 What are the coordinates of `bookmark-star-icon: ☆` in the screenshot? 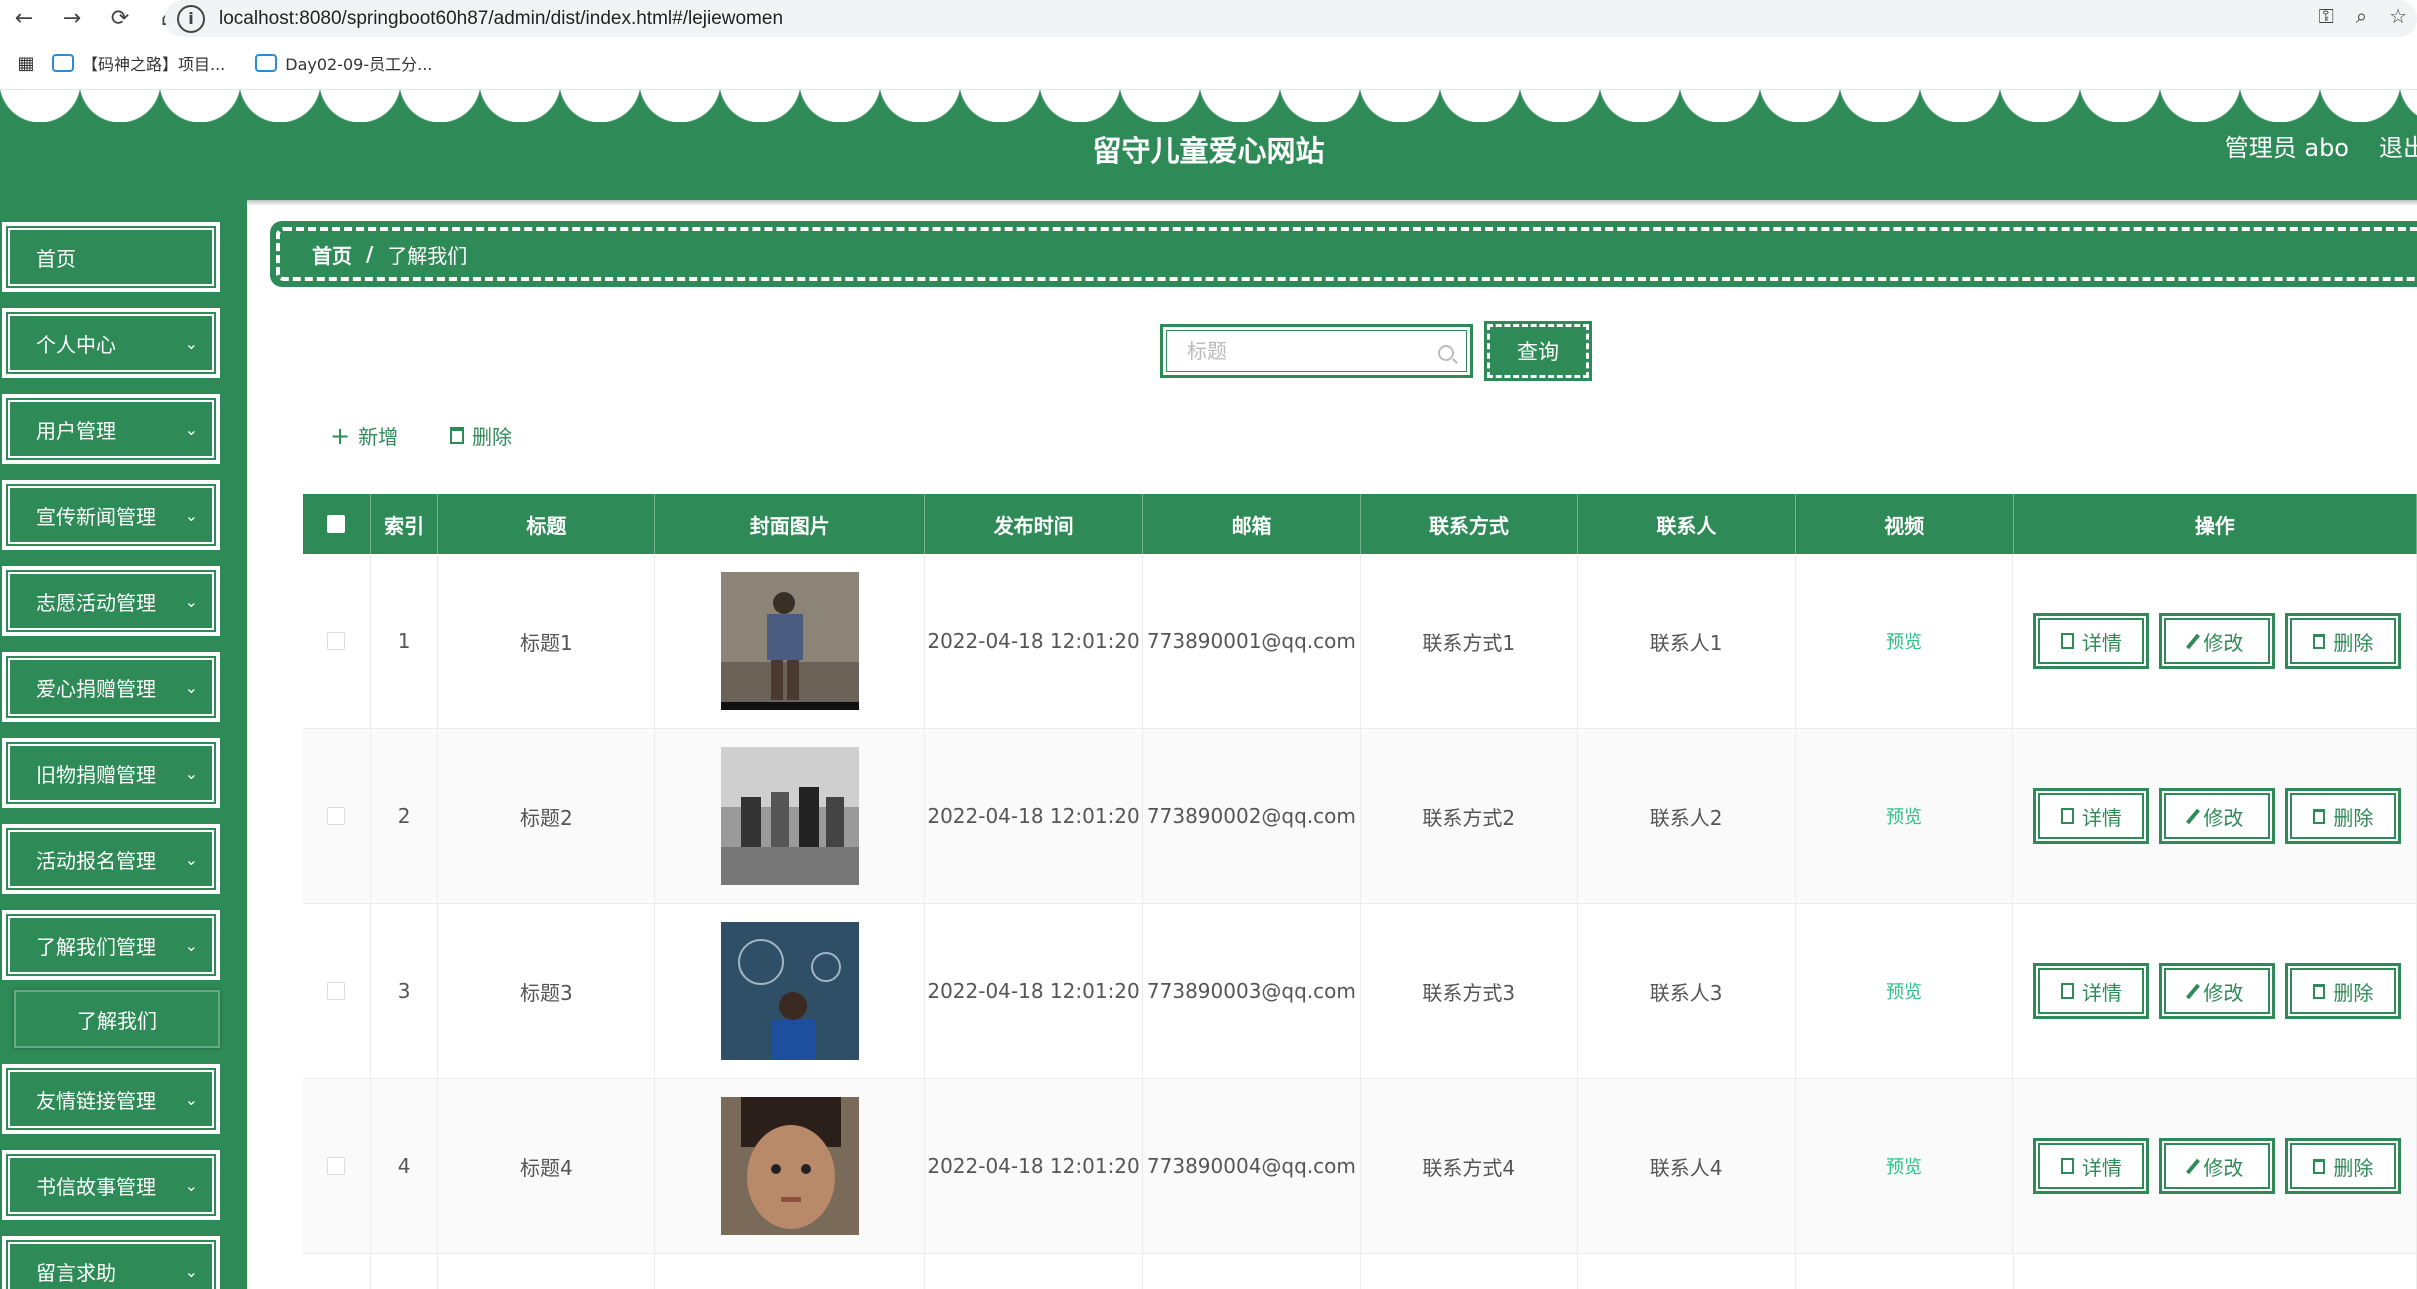 It's located at (2398, 16).